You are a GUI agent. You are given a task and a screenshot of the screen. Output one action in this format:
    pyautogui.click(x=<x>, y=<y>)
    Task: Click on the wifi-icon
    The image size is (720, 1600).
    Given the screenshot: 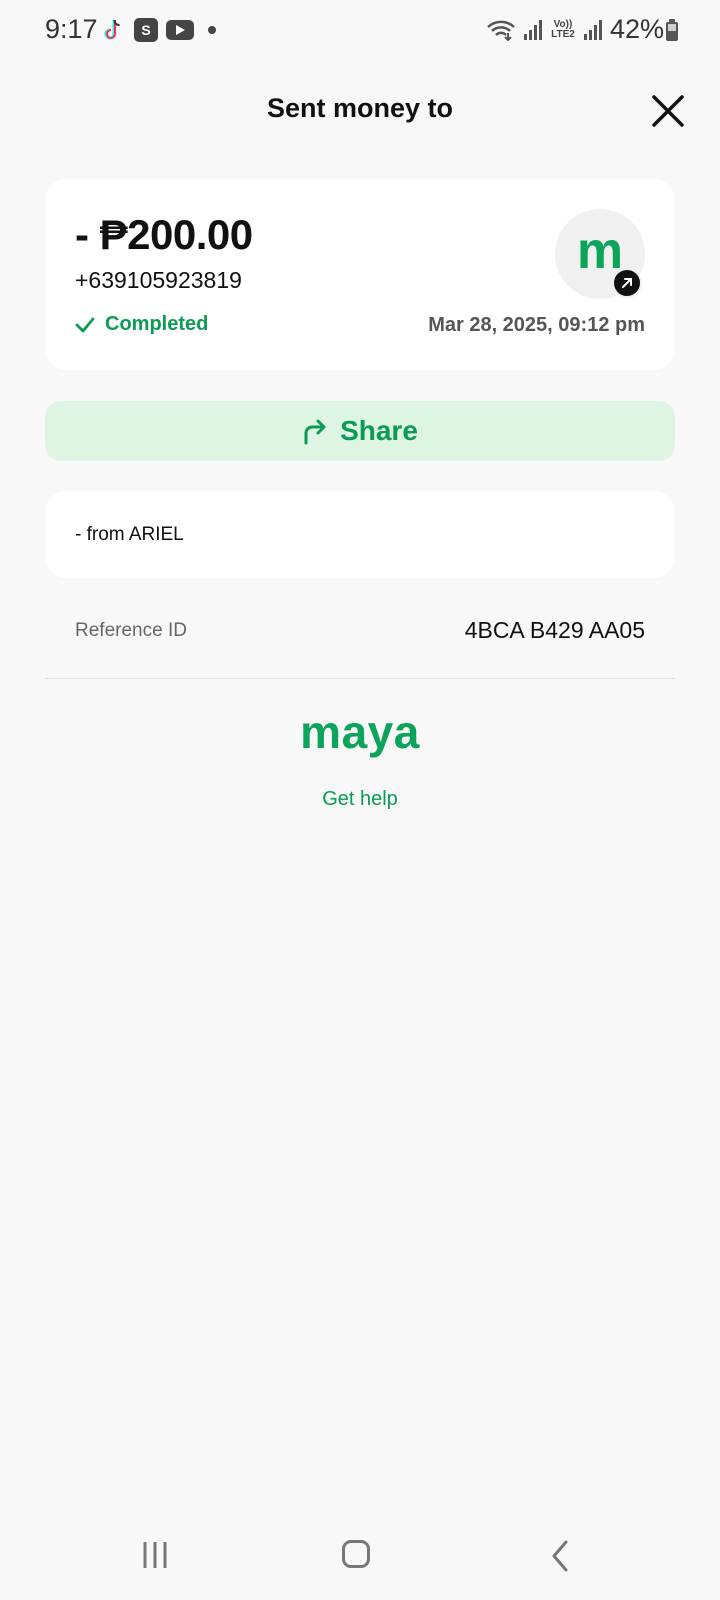 What is the action you would take?
    pyautogui.click(x=501, y=30)
    